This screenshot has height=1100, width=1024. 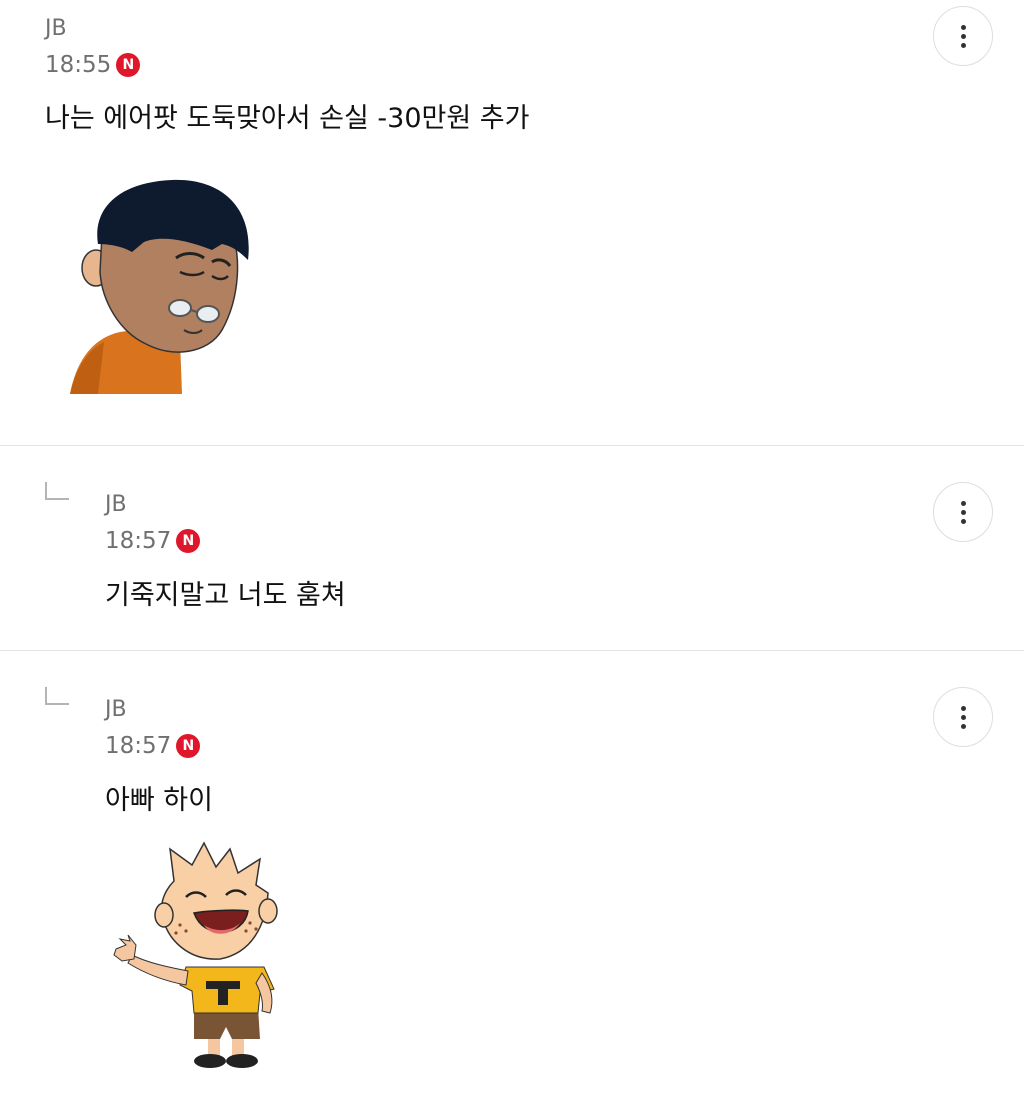 What do you see at coordinates (78, 65) in the screenshot?
I see `comment-time: 18:55` at bounding box center [78, 65].